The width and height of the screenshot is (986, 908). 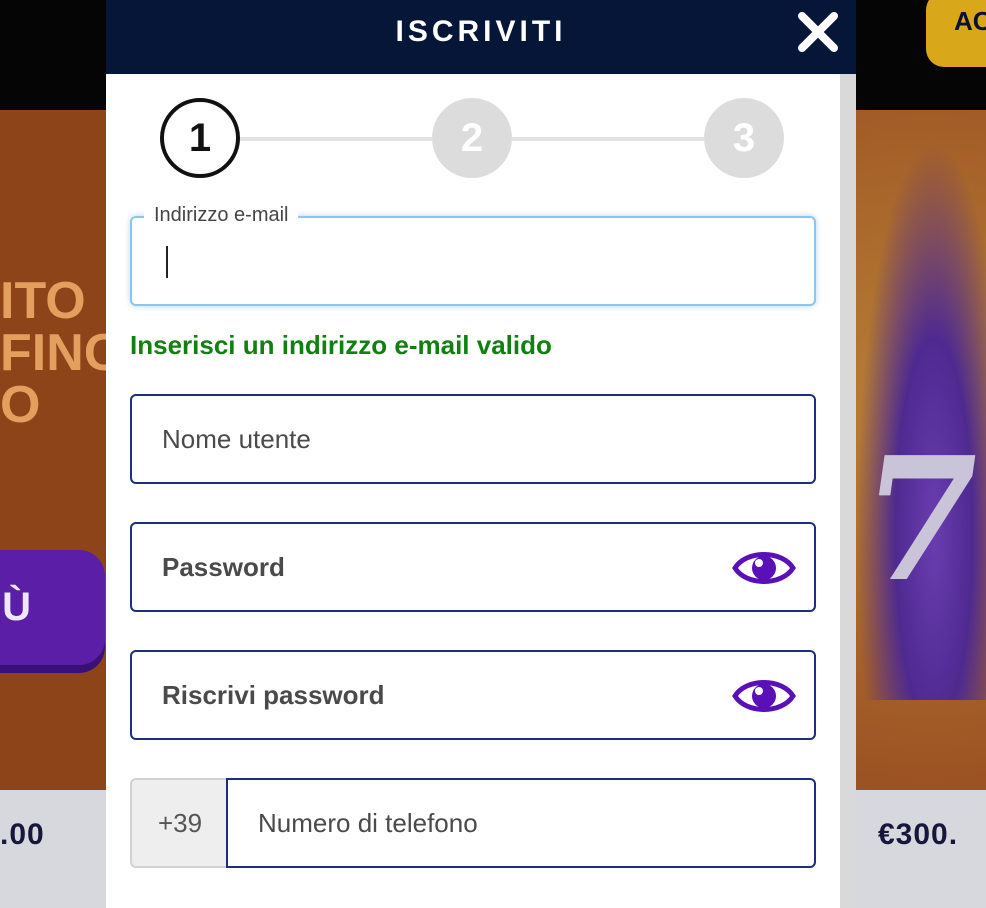 I want to click on username-input, so click(x=442, y=439).